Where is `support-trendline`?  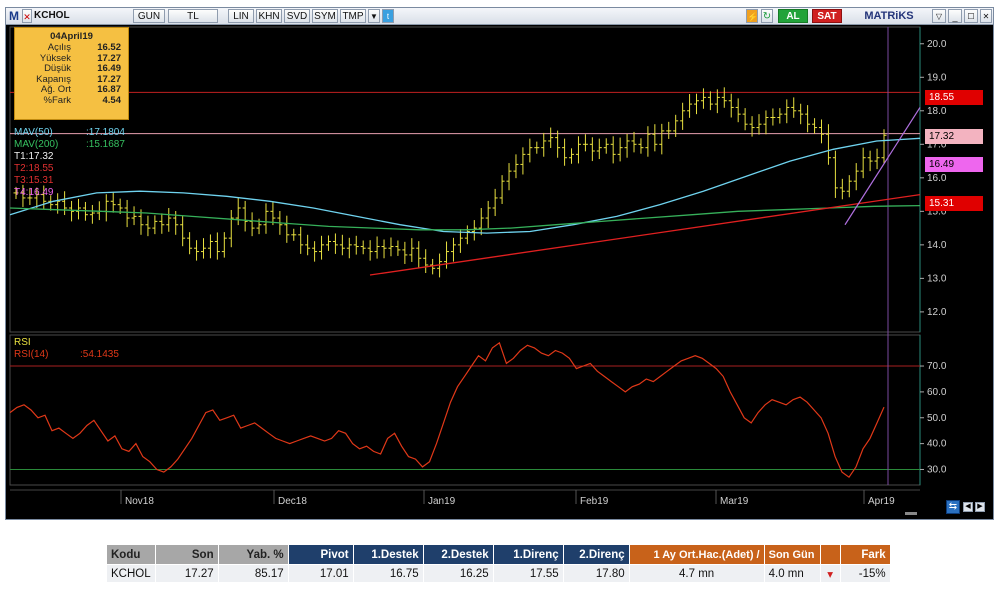 support-trendline is located at coordinates (645, 234).